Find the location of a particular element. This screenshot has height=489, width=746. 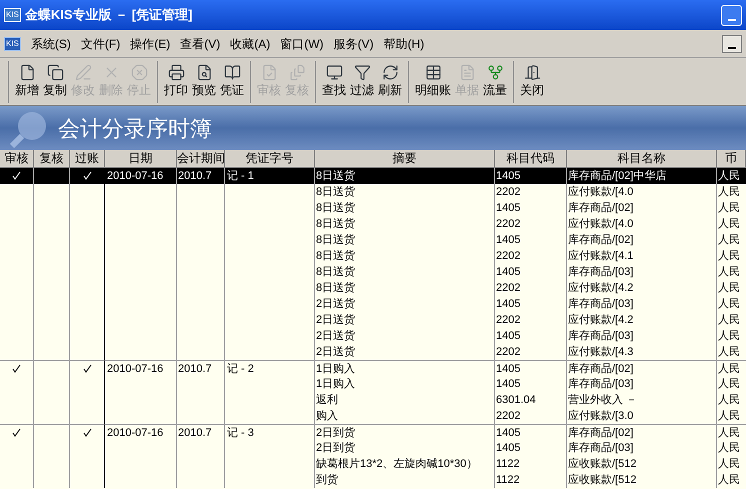

table-row: 到货 1122 应收账款/[512 人民 is located at coordinates (373, 480).